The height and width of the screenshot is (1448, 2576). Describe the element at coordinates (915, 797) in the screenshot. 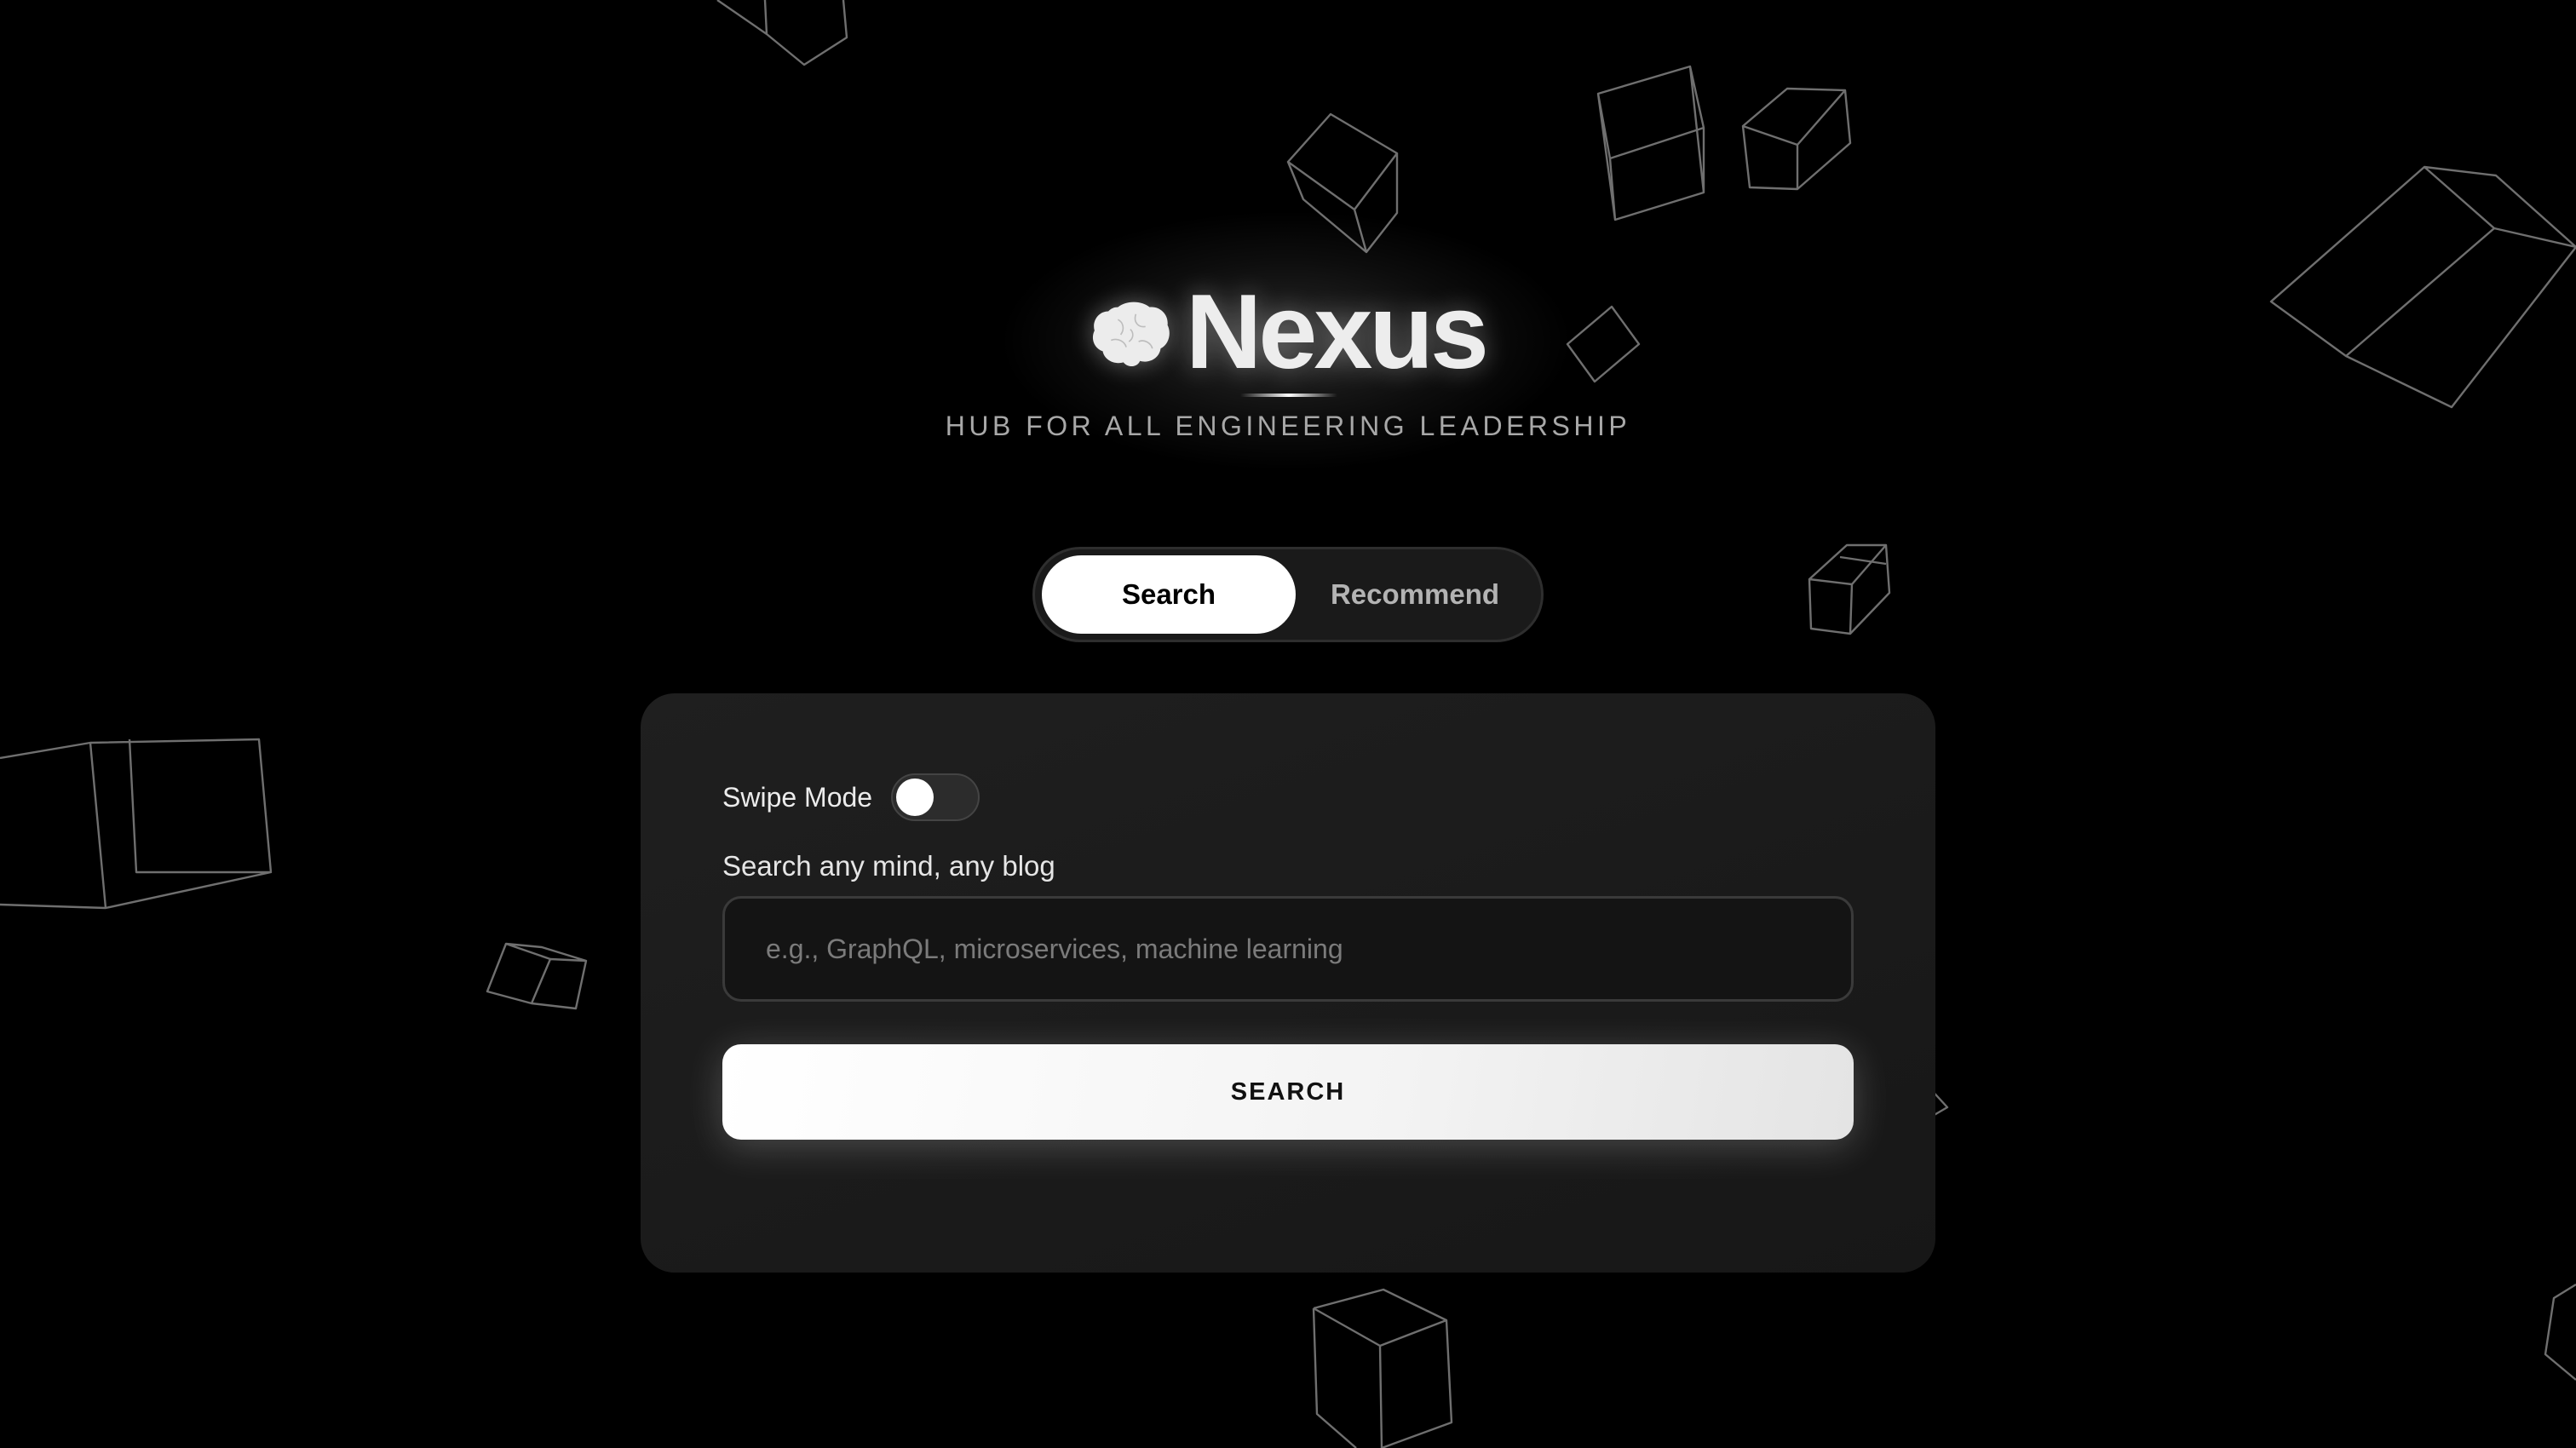

I see `toggle-knob` at that location.